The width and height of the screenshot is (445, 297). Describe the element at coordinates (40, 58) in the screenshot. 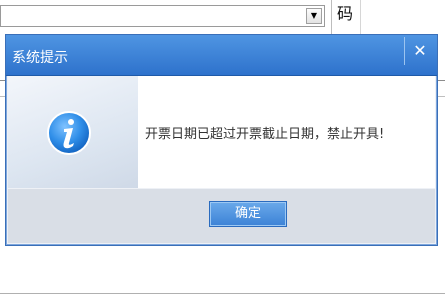

I see `dialog-title: 系统提示` at that location.